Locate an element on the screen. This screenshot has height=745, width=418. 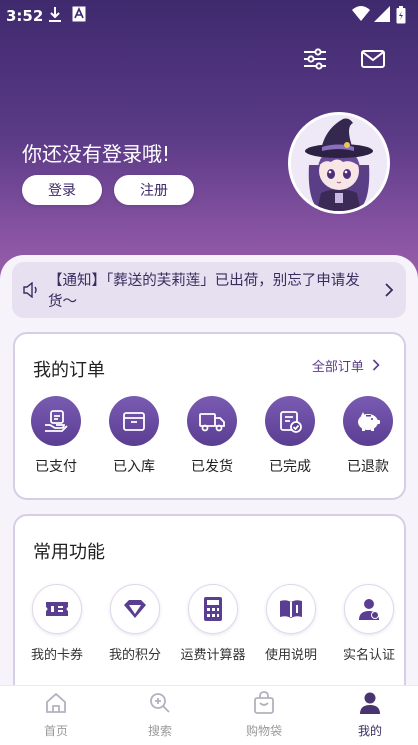
delivery-truck-icon is located at coordinates (212, 421).